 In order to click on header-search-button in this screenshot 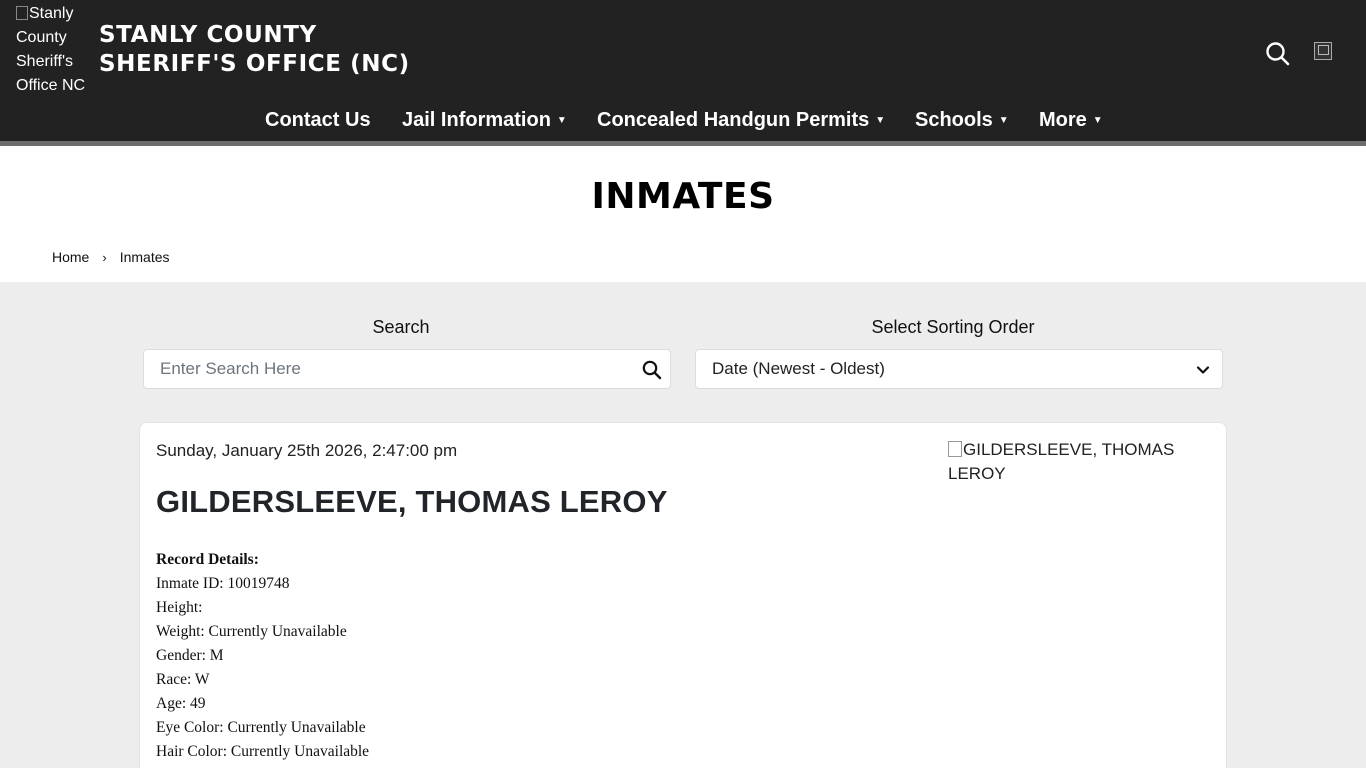, I will do `click(1278, 54)`.